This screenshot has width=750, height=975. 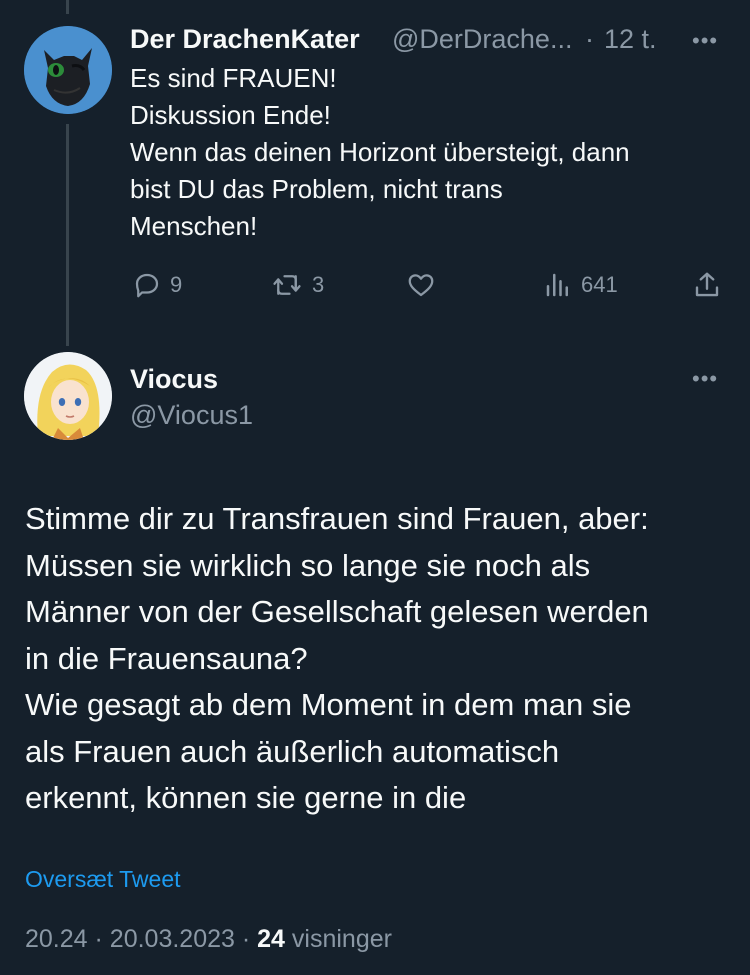 What do you see at coordinates (176, 284) in the screenshot?
I see `reply-count: 9` at bounding box center [176, 284].